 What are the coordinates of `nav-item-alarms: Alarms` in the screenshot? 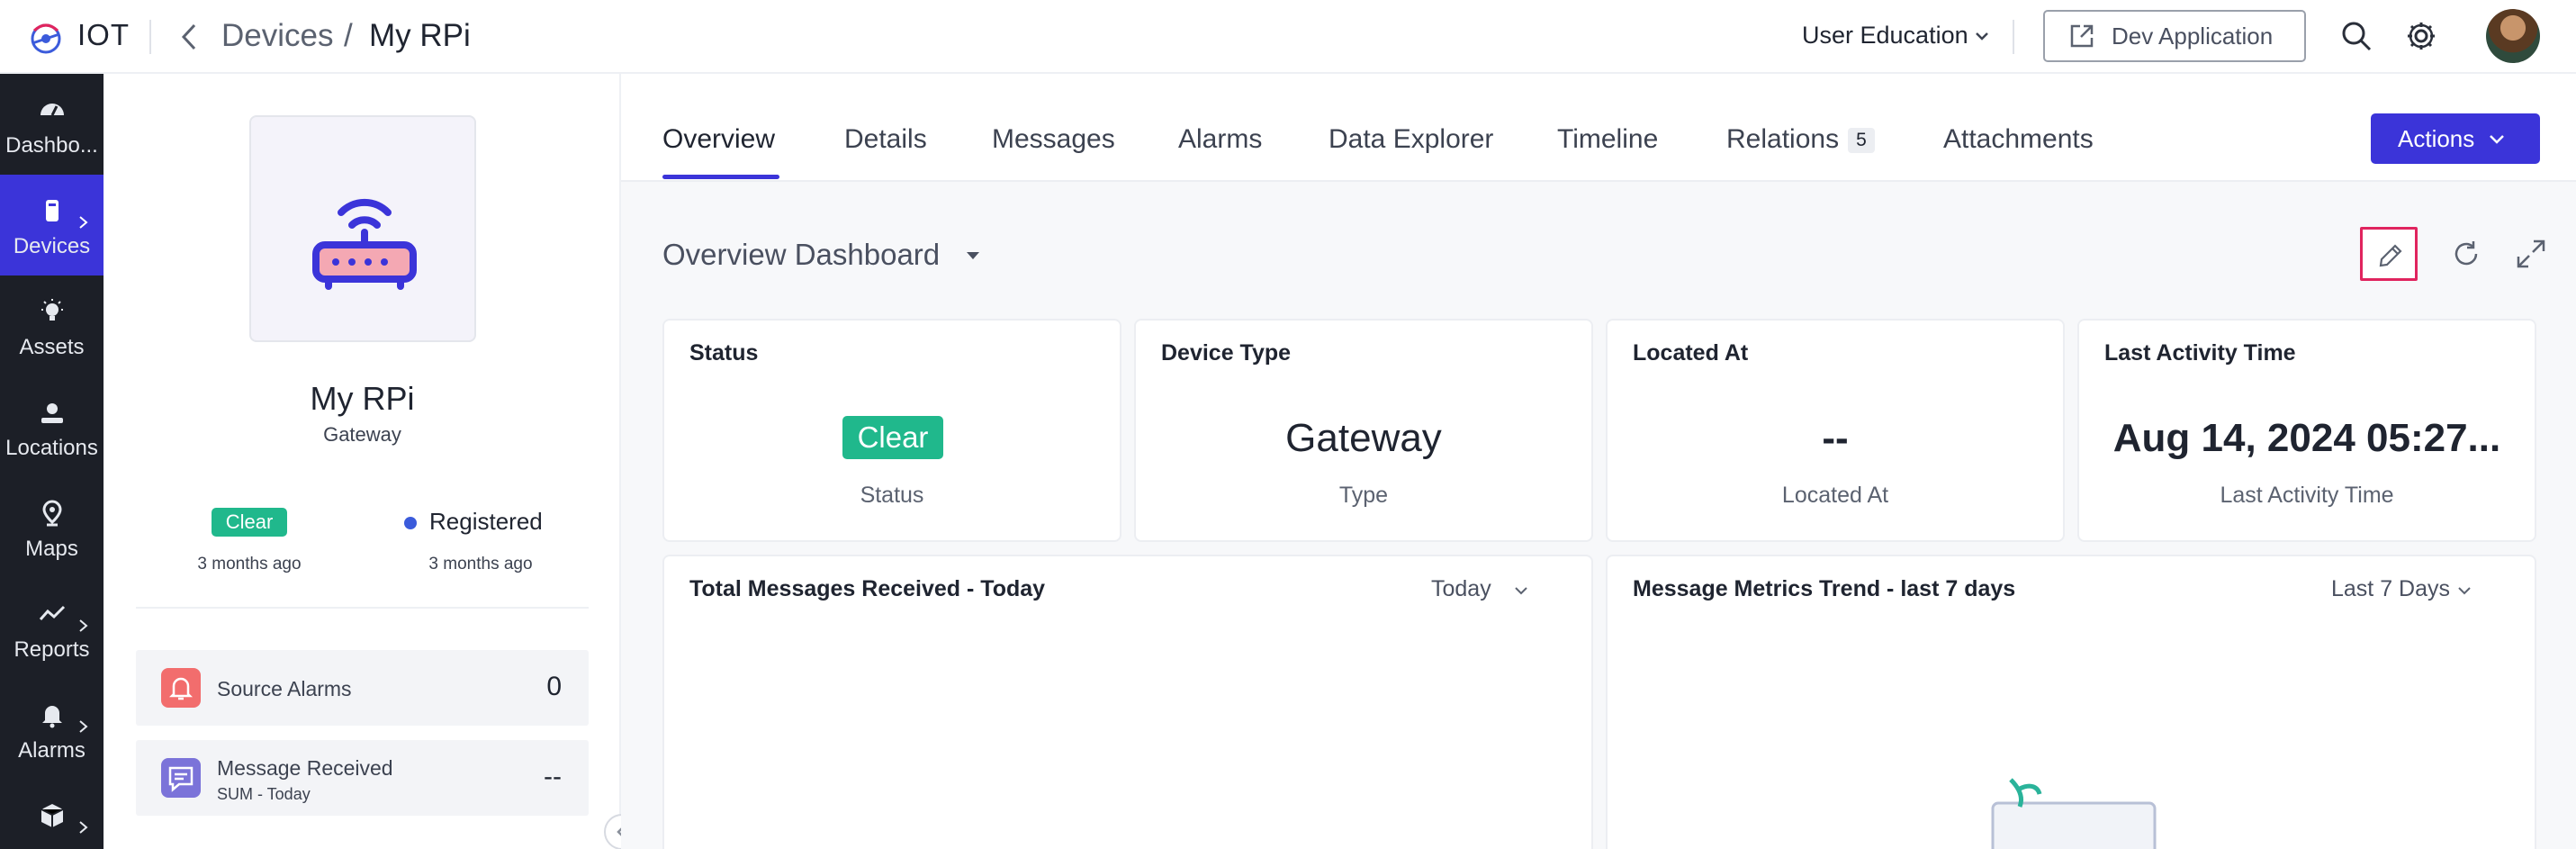 It's located at (52, 729).